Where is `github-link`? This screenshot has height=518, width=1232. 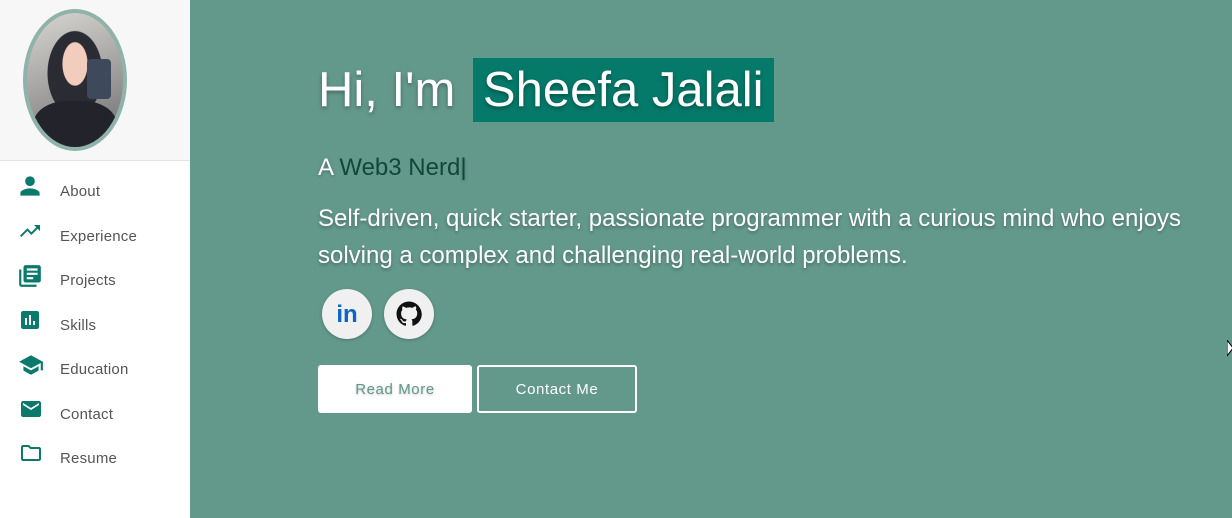
github-link is located at coordinates (409, 314).